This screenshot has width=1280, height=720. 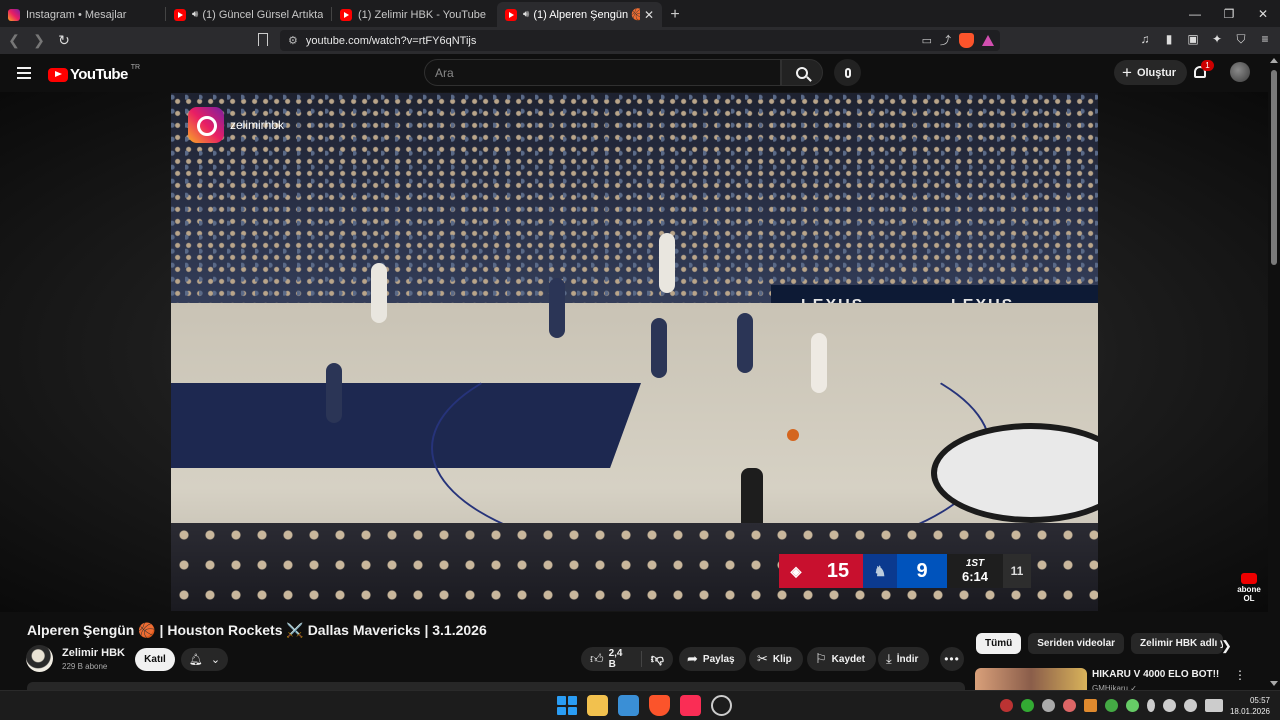 What do you see at coordinates (975, 563) in the screenshot?
I see `quarter: 1ST` at bounding box center [975, 563].